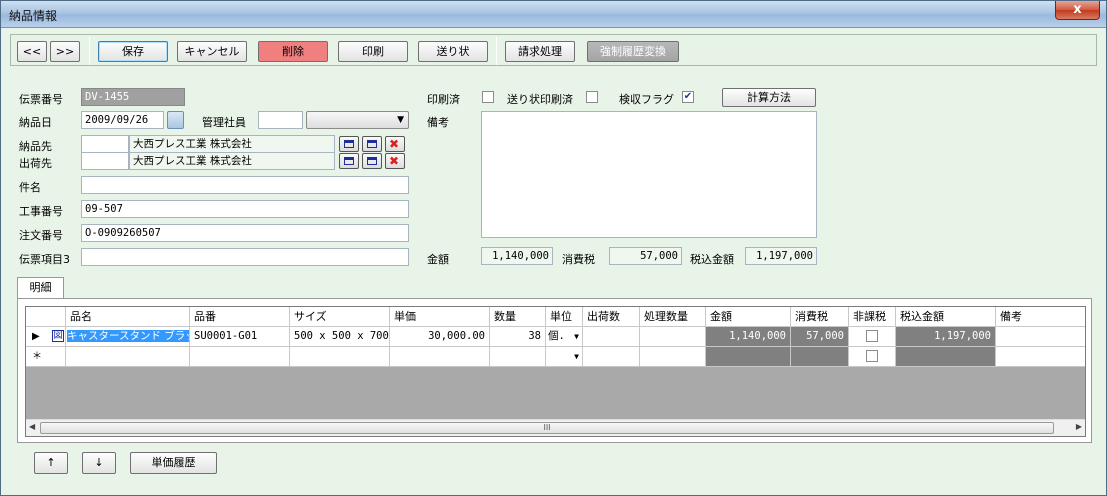  What do you see at coordinates (592, 97) in the screenshot?
I see `slip-printed-checkbox` at bounding box center [592, 97].